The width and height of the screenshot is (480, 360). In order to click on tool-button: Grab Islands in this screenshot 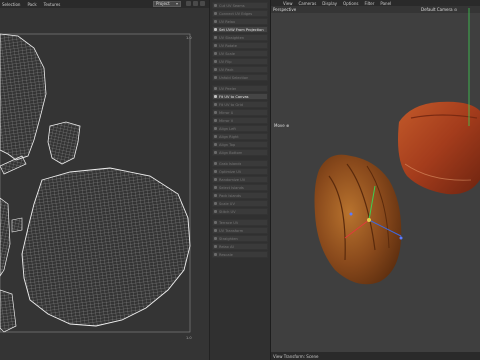, I will do `click(240, 163)`.